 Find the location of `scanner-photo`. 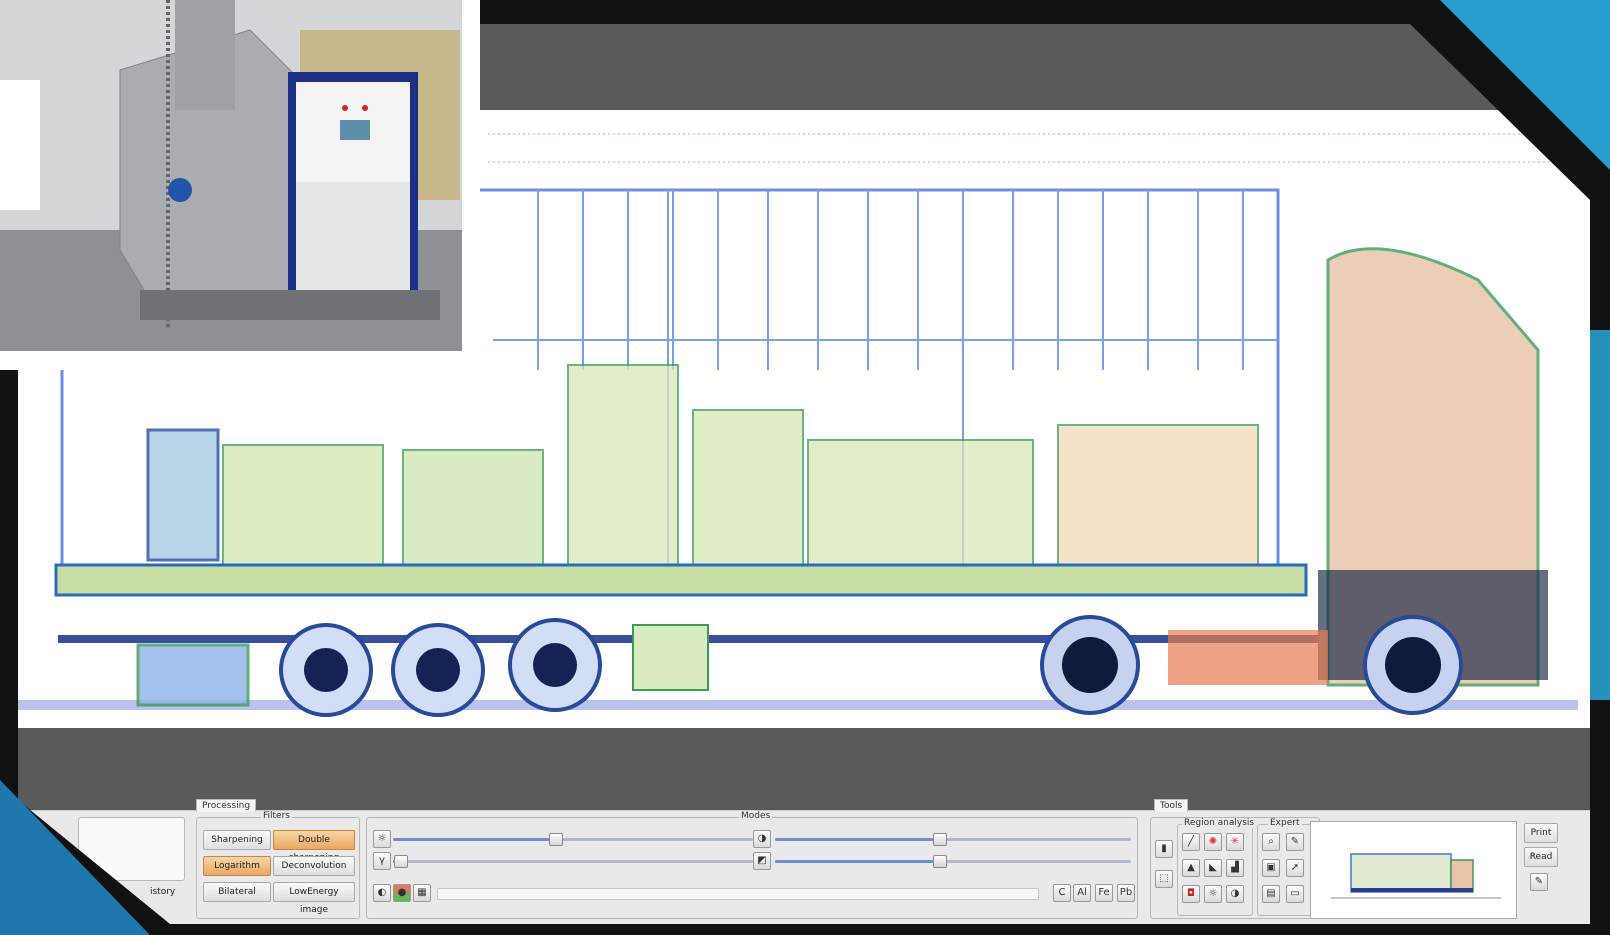

scanner-photo is located at coordinates (231, 175).